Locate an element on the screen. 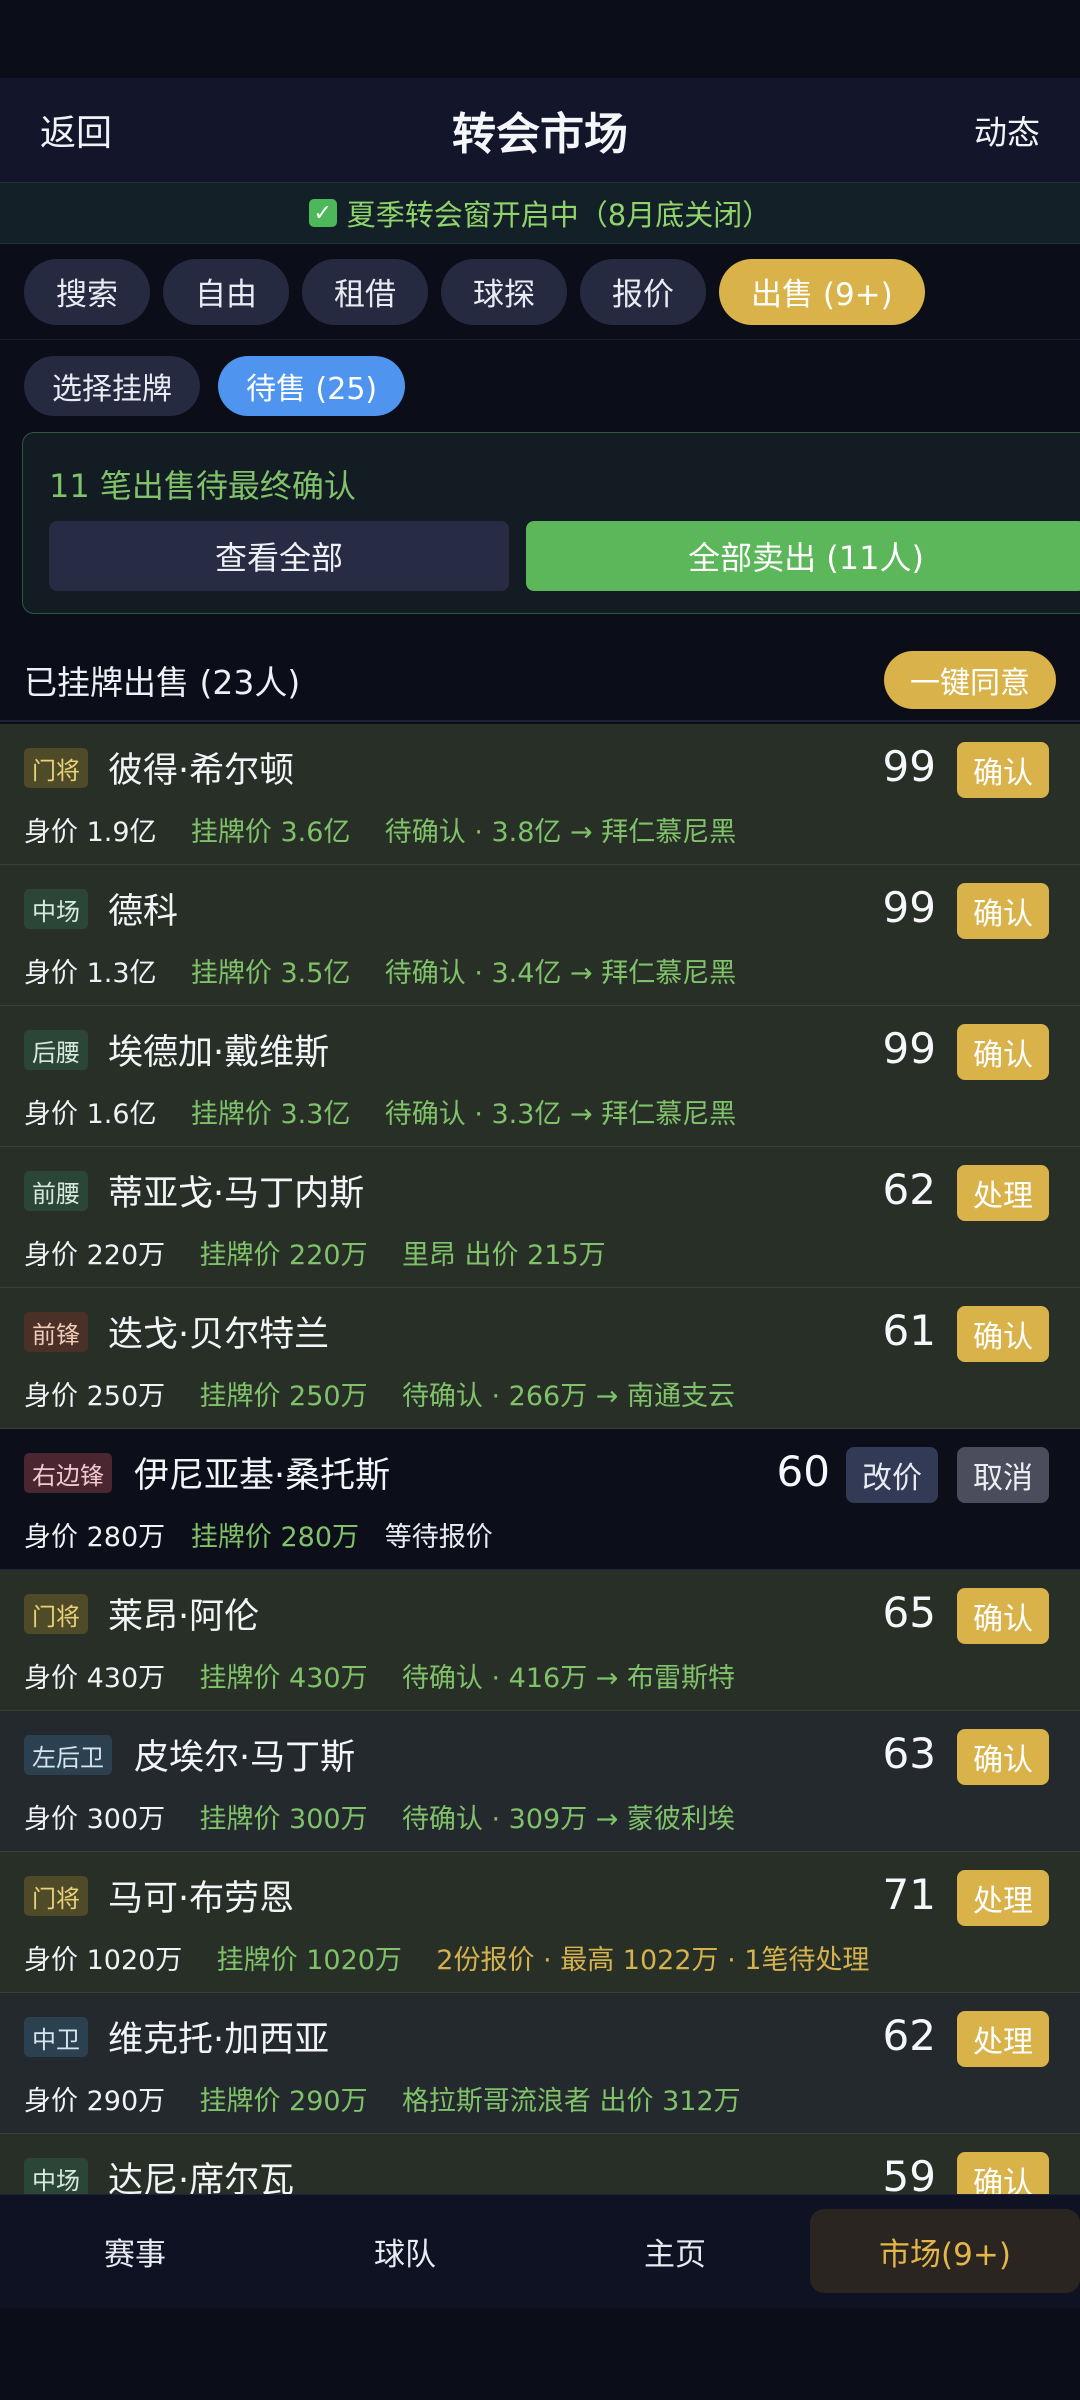  pending-confirm-panel: 11 笔出售待最终确认 查看全部 全部卖出 (11人) is located at coordinates (551, 523).